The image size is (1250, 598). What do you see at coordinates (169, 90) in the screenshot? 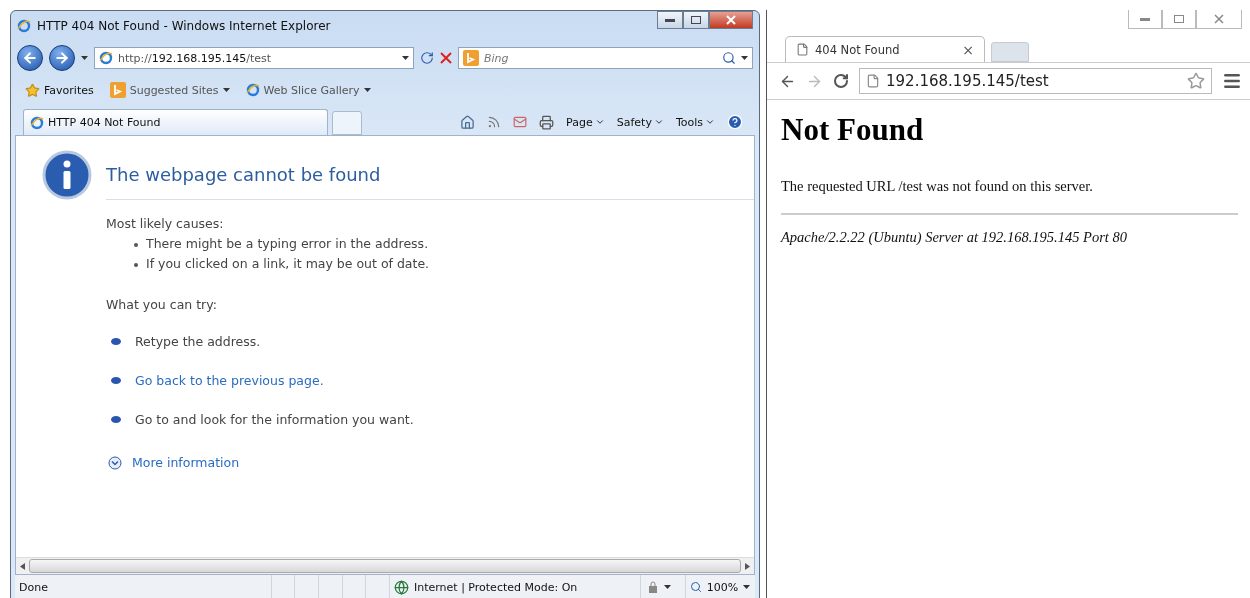
I see `favorites-bar-item: Suggested Sites` at bounding box center [169, 90].